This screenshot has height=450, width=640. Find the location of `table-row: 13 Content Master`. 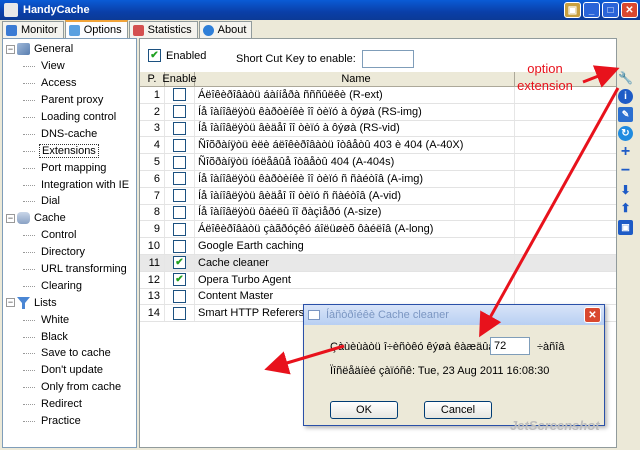

table-row: 13 Content Master is located at coordinates (378, 297).